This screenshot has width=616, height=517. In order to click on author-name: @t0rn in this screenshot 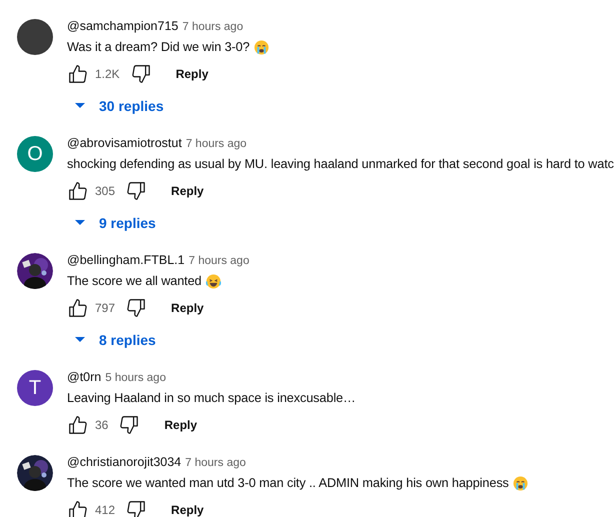, I will do `click(84, 377)`.